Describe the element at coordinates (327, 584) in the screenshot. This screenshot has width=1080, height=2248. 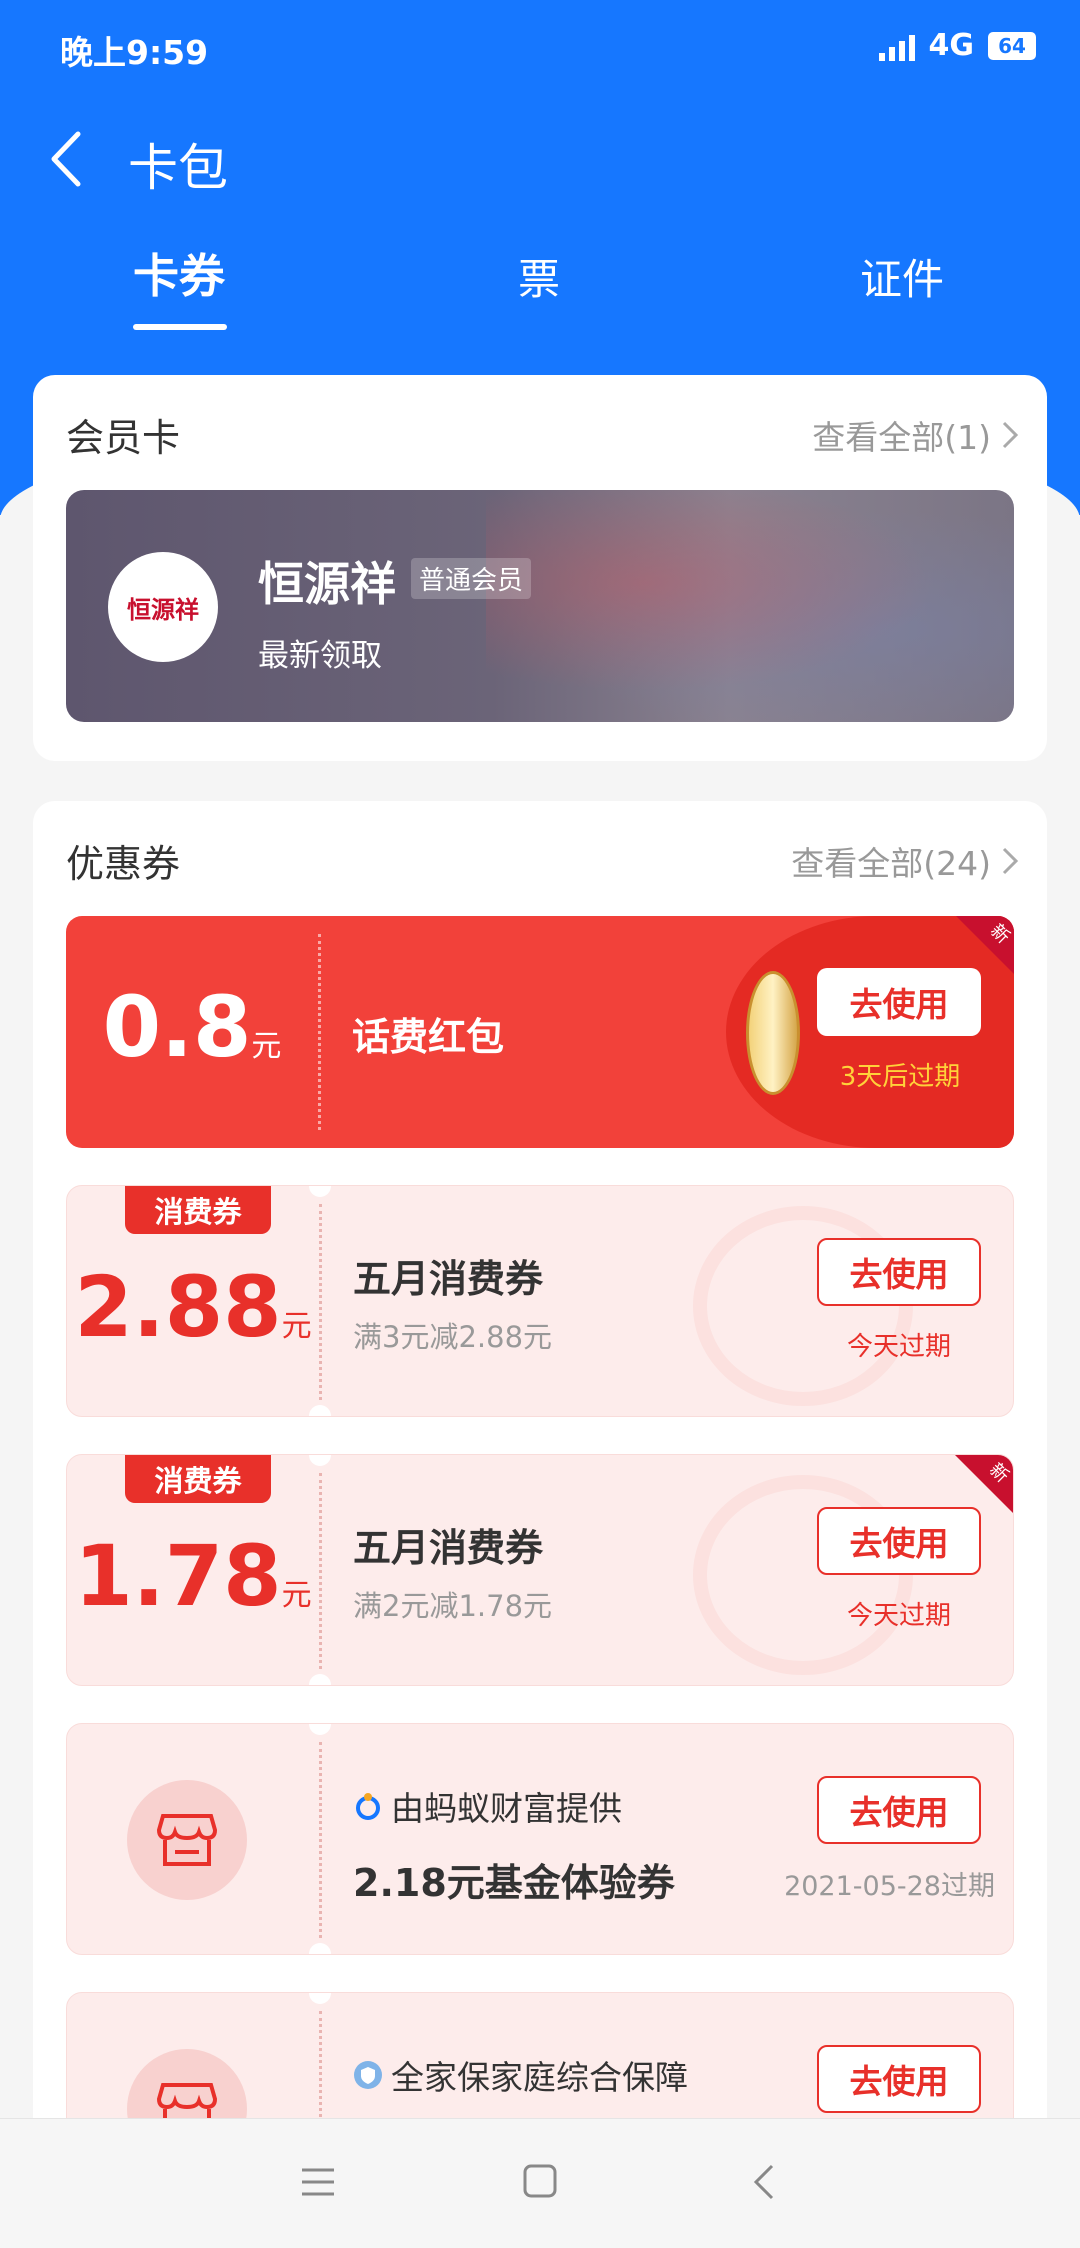
I see `brand-name: 恒源祥` at that location.